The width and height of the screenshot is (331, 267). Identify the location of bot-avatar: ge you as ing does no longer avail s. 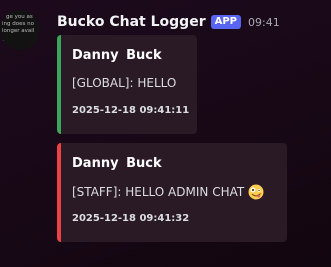
(20, 30).